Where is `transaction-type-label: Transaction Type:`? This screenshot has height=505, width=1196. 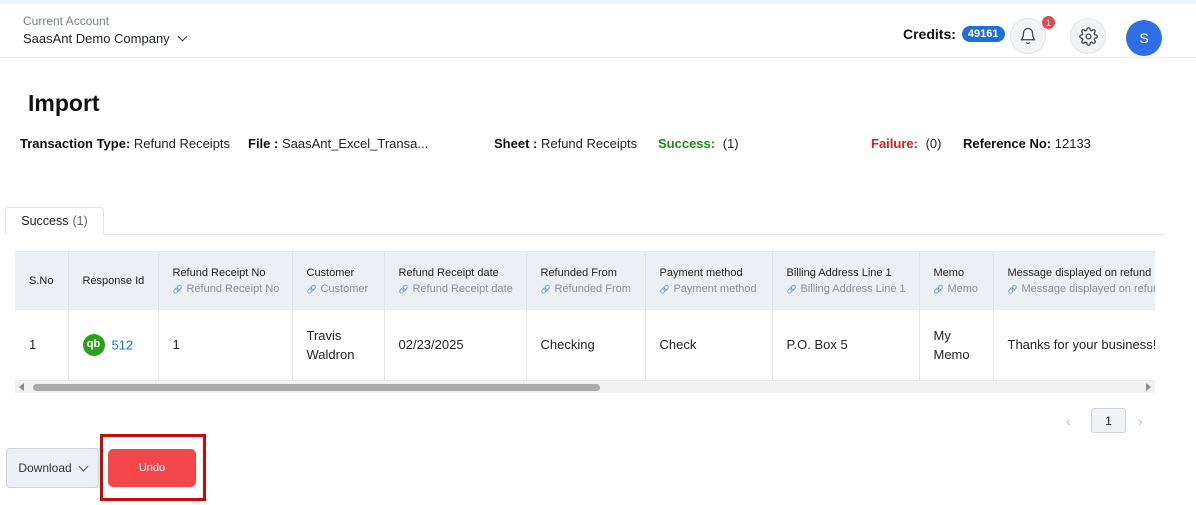 transaction-type-label: Transaction Type: is located at coordinates (75, 143).